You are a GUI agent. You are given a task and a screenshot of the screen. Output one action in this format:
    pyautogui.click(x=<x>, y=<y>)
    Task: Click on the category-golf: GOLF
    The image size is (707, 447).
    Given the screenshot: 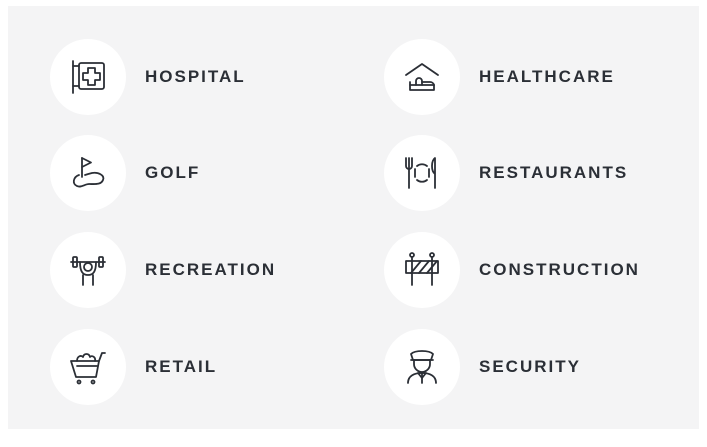 What is the action you would take?
    pyautogui.click(x=125, y=173)
    